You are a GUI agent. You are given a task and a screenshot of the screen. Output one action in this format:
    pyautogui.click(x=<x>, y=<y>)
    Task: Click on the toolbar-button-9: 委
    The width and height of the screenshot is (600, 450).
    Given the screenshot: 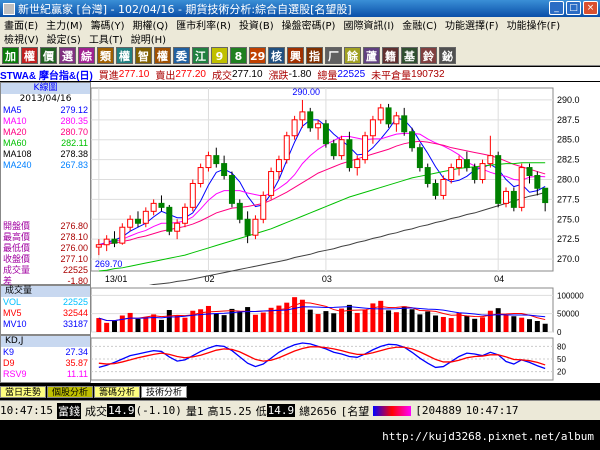 What is the action you would take?
    pyautogui.click(x=181, y=55)
    